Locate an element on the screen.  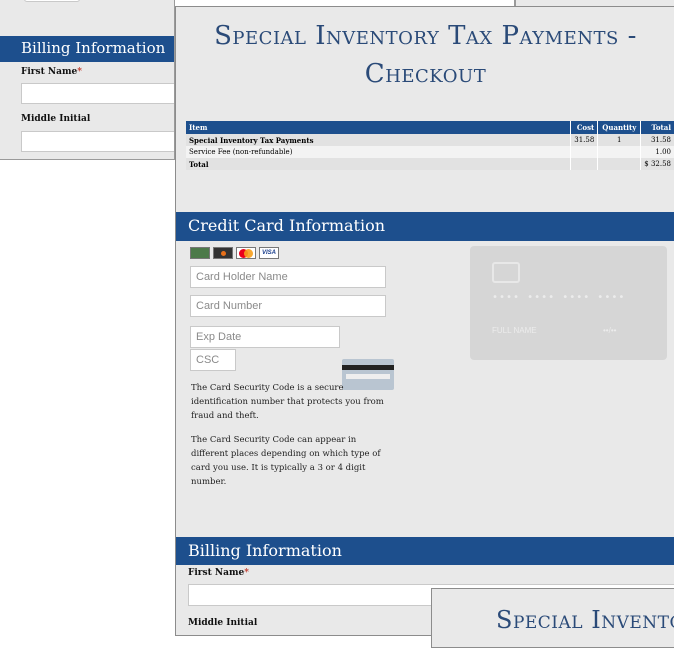
cart-total: 31.58 is located at coordinates (657, 140).